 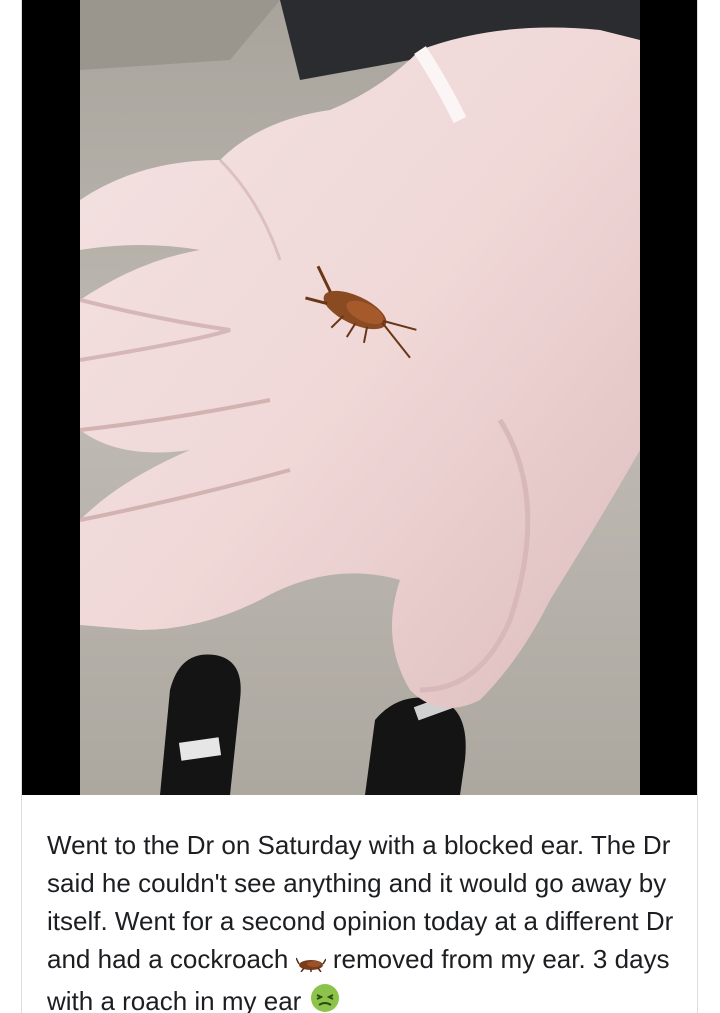 What do you see at coordinates (325, 997) in the screenshot?
I see `nauseated-face-emoji-icon` at bounding box center [325, 997].